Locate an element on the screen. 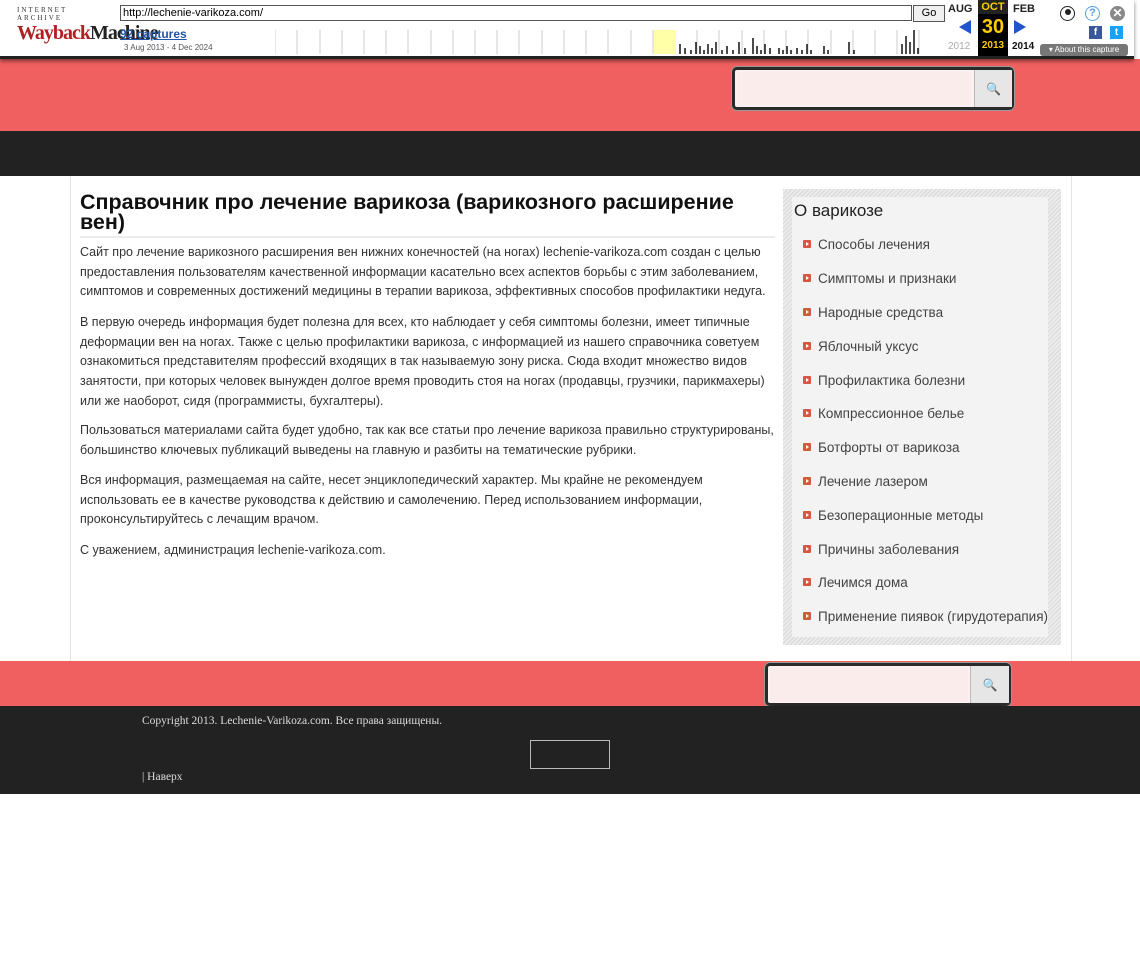 Image resolution: width=1140 pixels, height=962 pixels. sidebar-item-non-surgical: Безоперационные методы is located at coordinates (893, 516).